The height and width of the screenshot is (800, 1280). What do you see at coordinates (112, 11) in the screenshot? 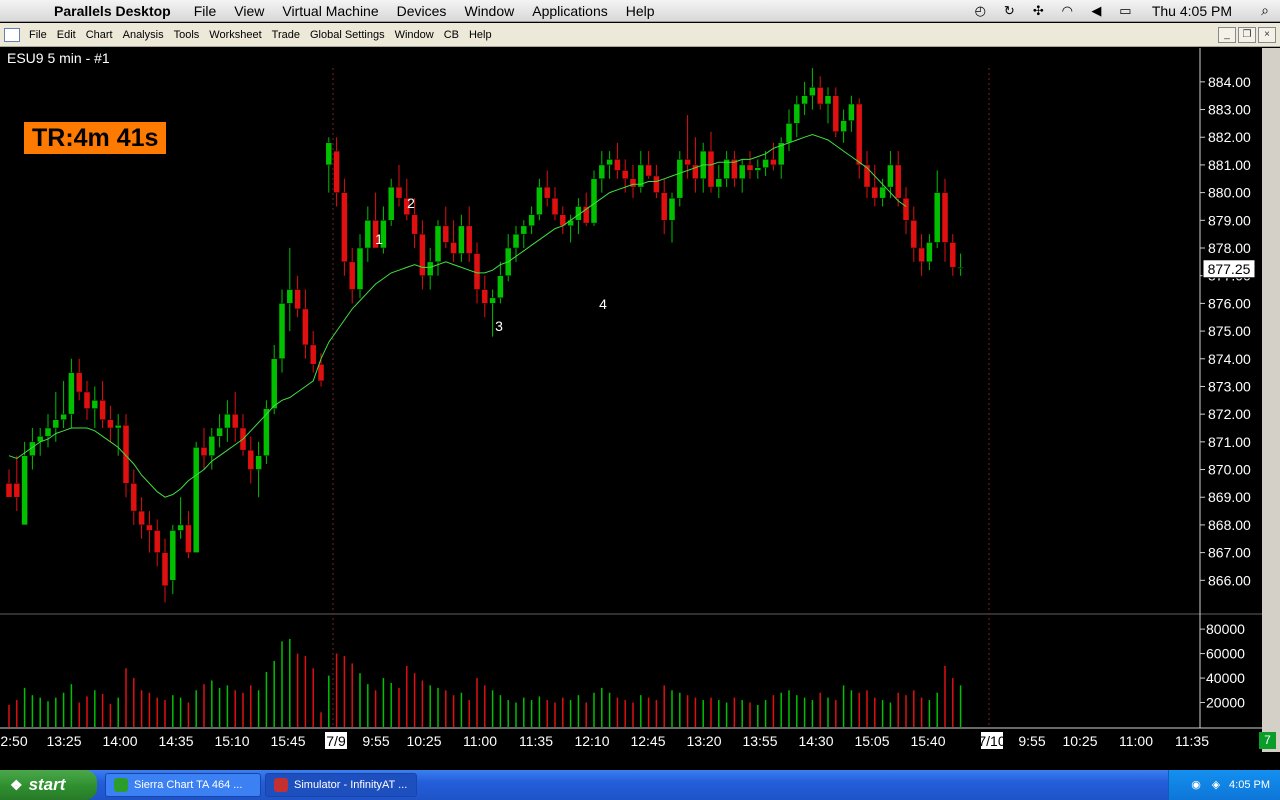
I see `mac-app-name: Parallels Desktop` at bounding box center [112, 11].